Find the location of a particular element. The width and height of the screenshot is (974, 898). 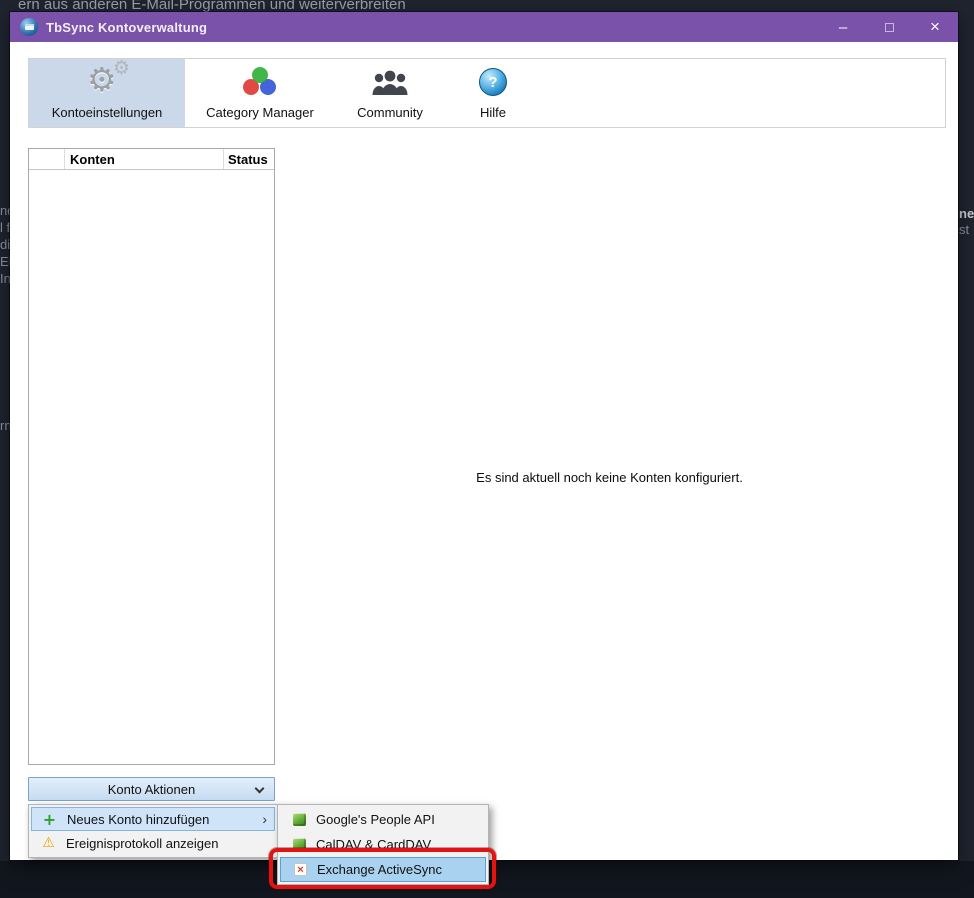

konto-aktionen-button: Konto Aktionen is located at coordinates (151, 789).